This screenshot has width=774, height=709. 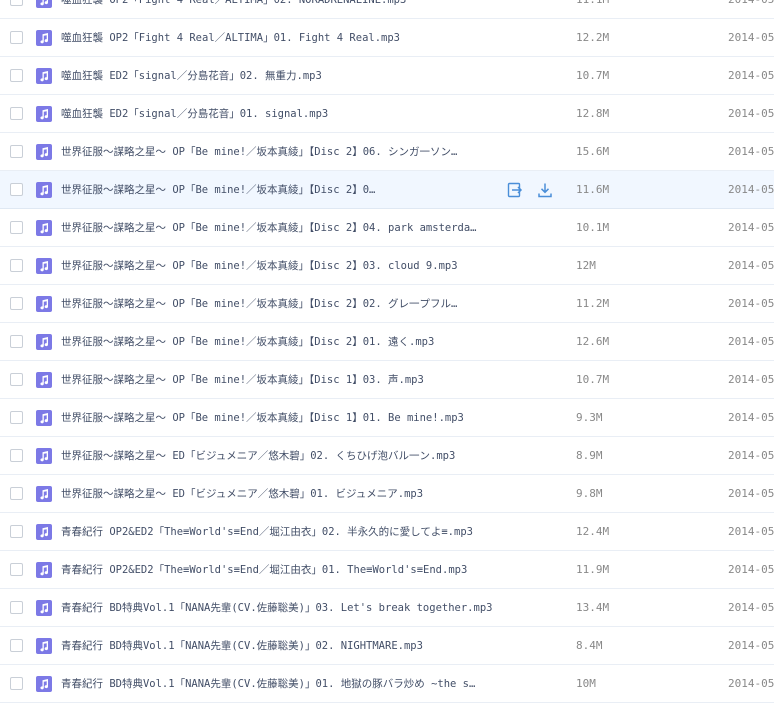 What do you see at coordinates (593, 607) in the screenshot?
I see `file-size: 13.4M` at bounding box center [593, 607].